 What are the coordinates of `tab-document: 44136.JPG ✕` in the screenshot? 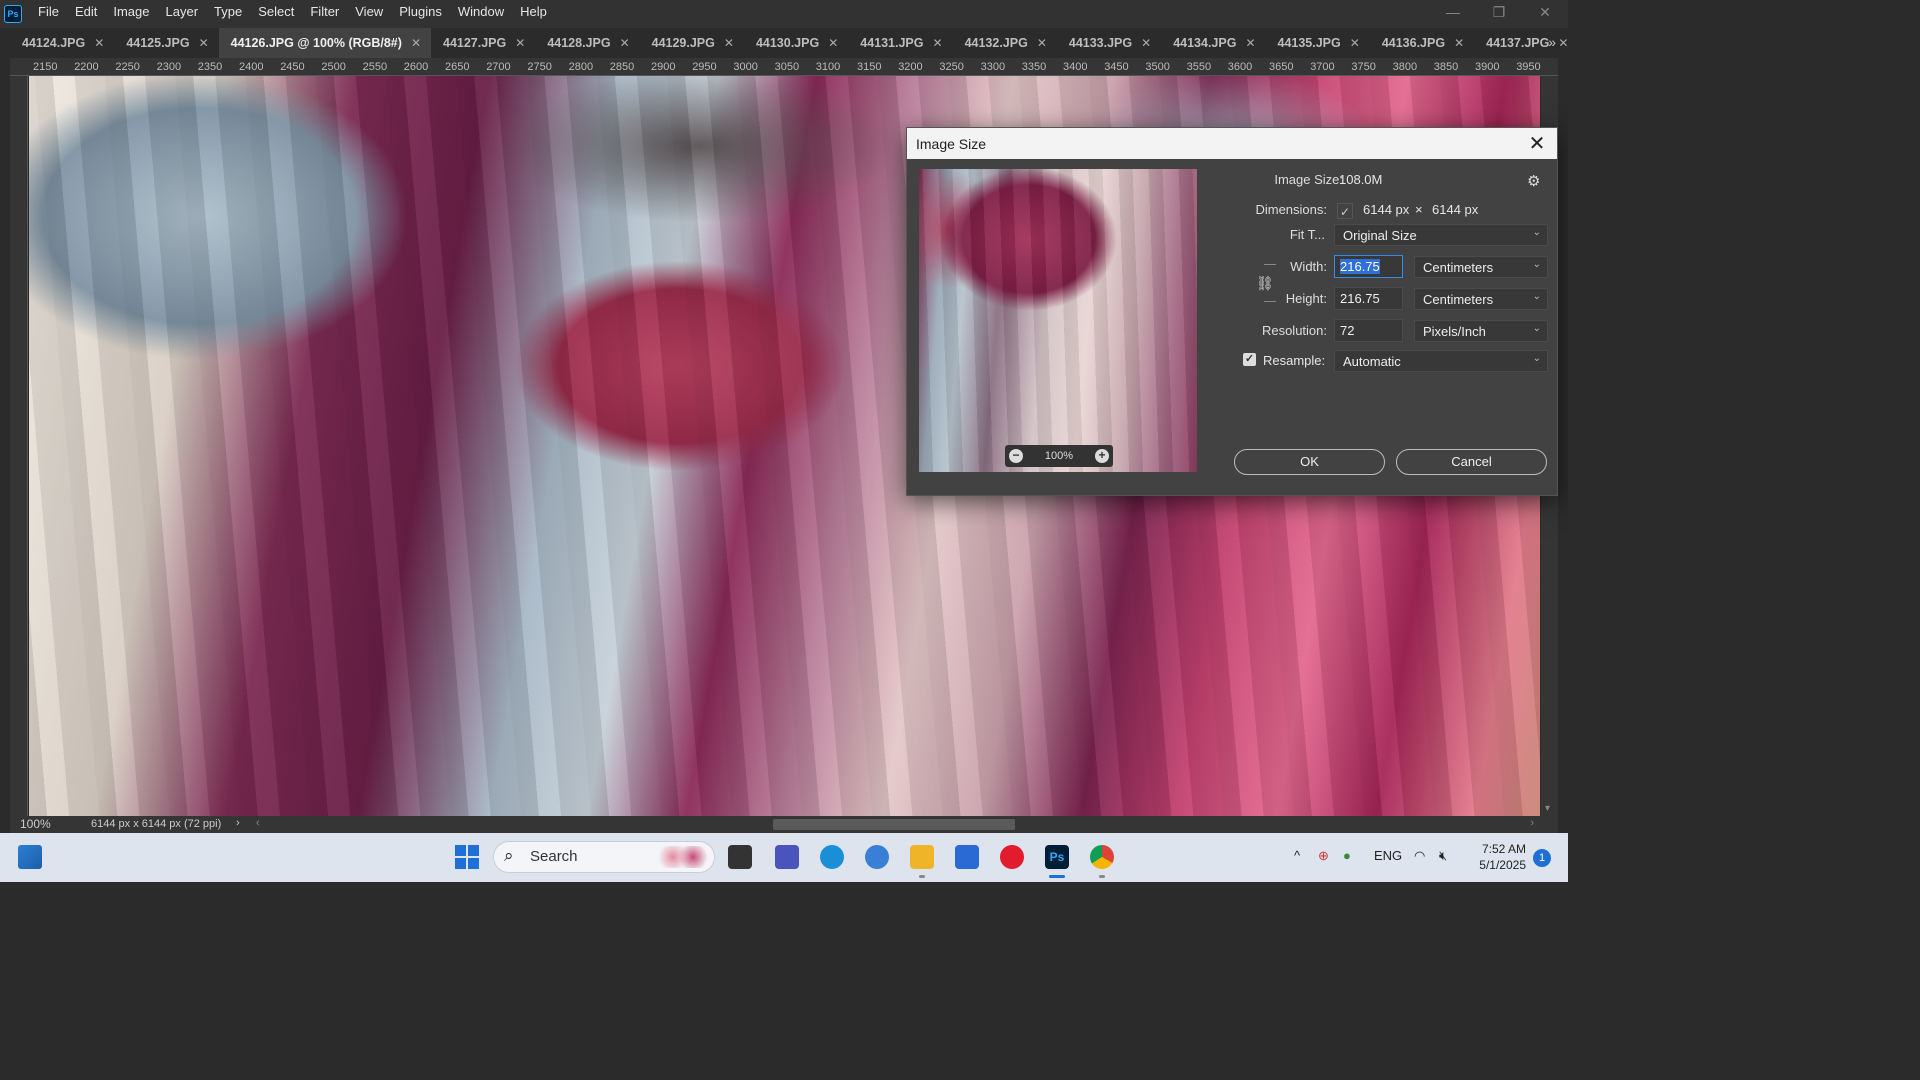 It's located at (1422, 43).